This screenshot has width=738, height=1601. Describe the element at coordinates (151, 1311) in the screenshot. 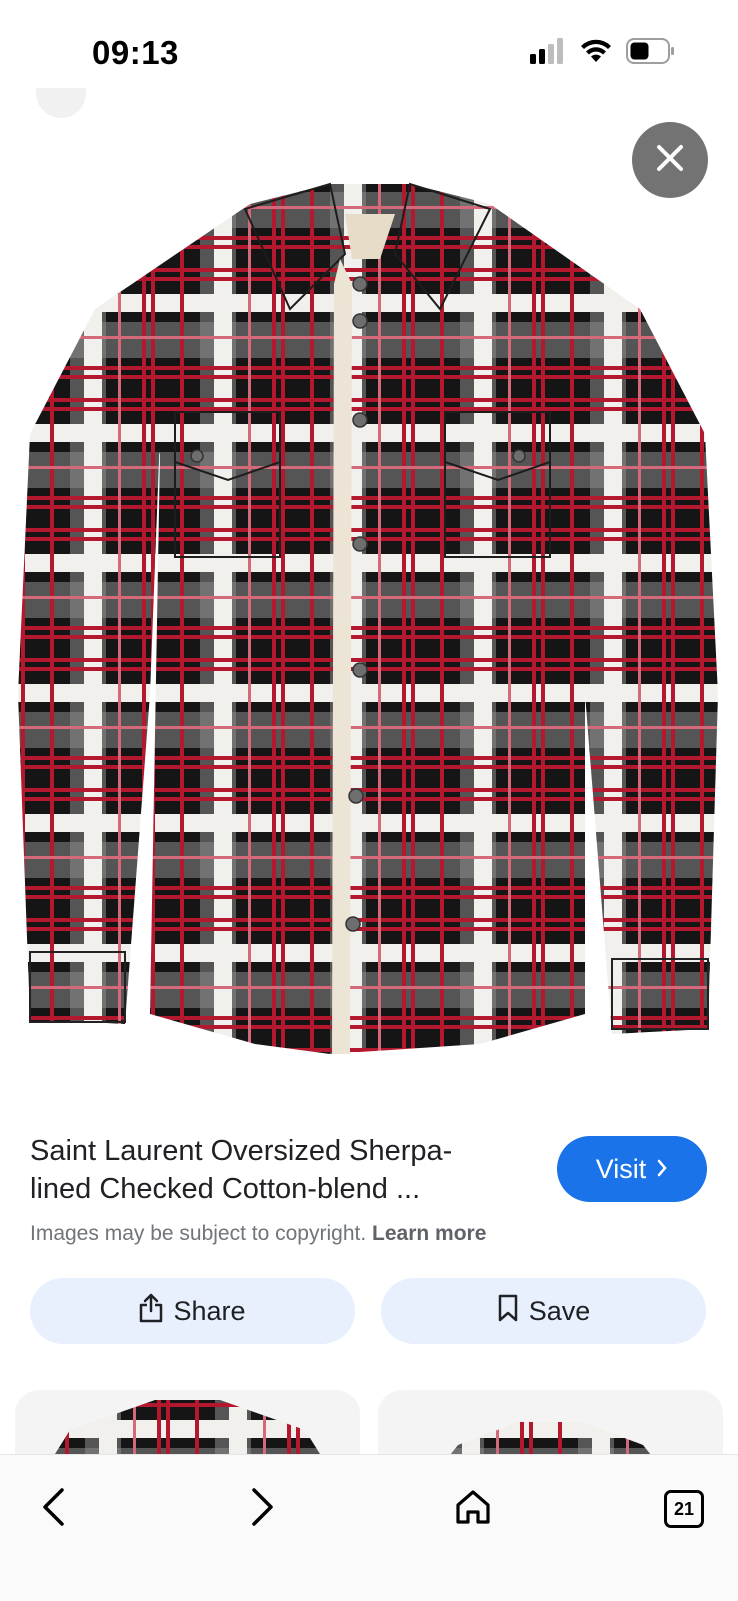

I see `share-icon` at that location.